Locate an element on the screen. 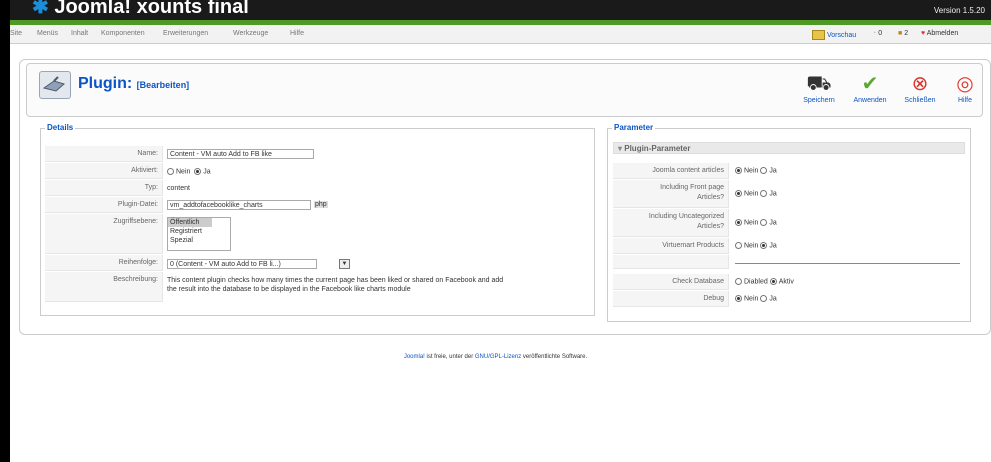  menu-help: Hilfe is located at coordinates (297, 33).